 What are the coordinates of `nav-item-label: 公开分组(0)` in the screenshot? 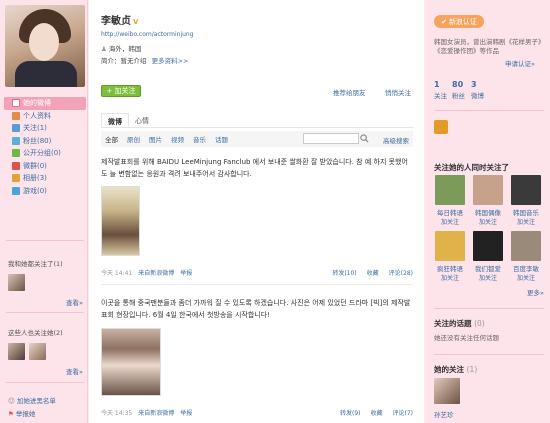 It's located at (42, 153).